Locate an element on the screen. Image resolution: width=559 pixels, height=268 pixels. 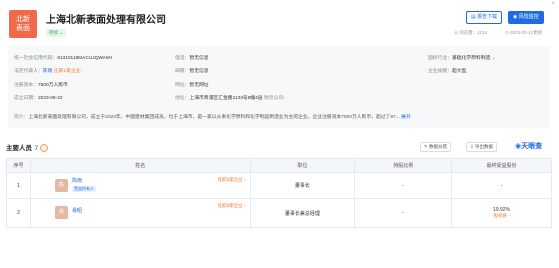
reg-capital-value: 7500万人民币 is located at coordinates (53, 85).